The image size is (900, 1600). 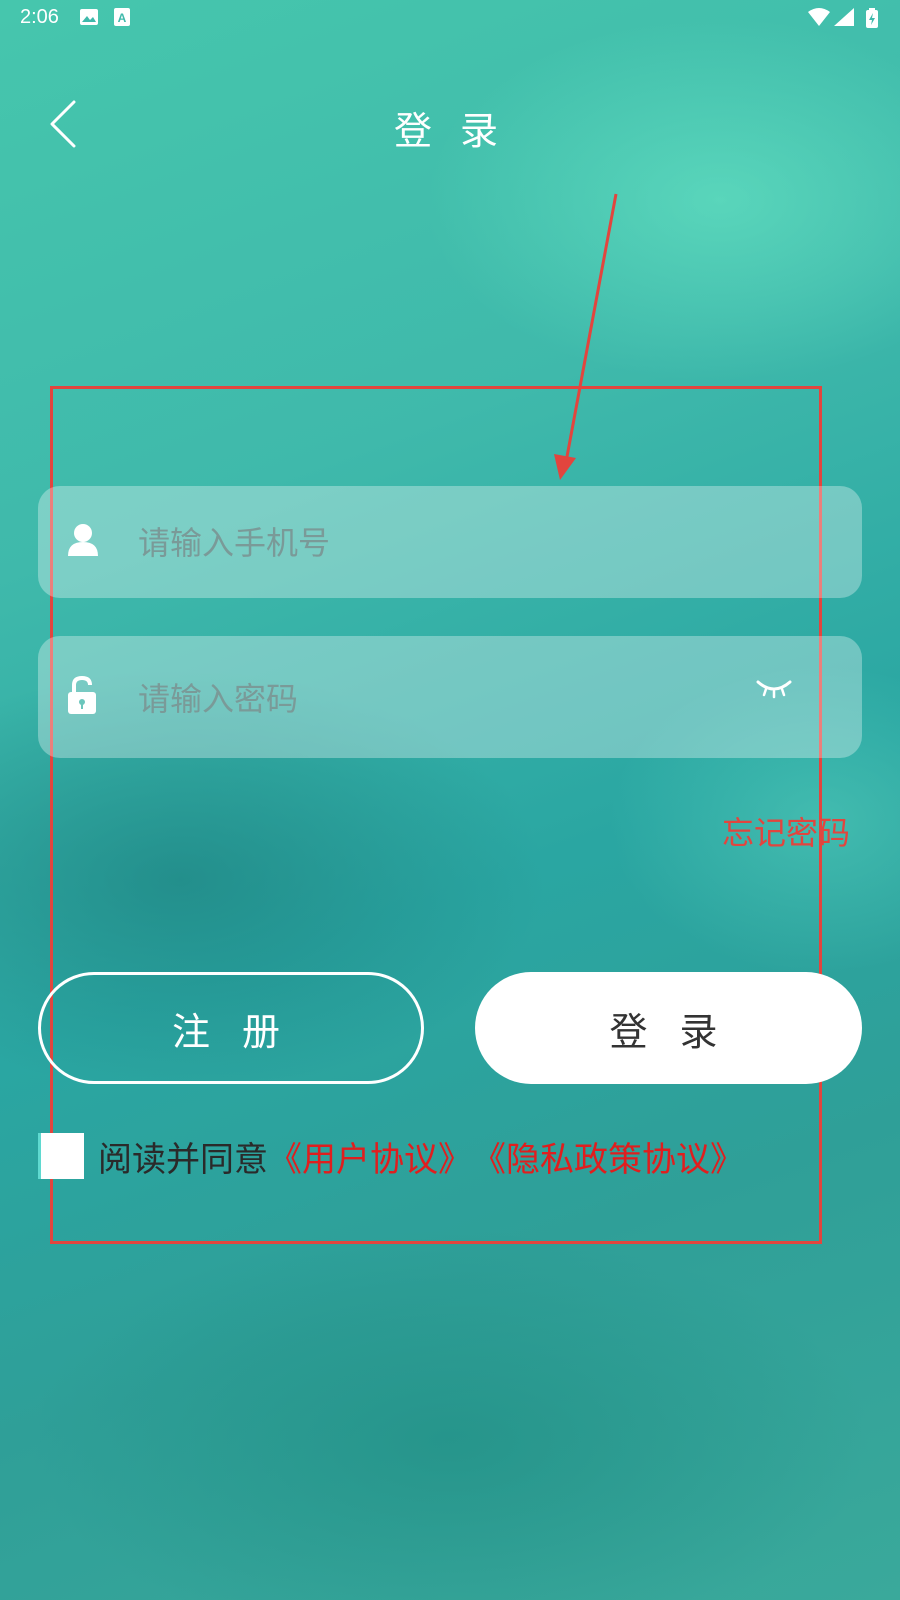 What do you see at coordinates (83, 542) in the screenshot?
I see `user-icon` at bounding box center [83, 542].